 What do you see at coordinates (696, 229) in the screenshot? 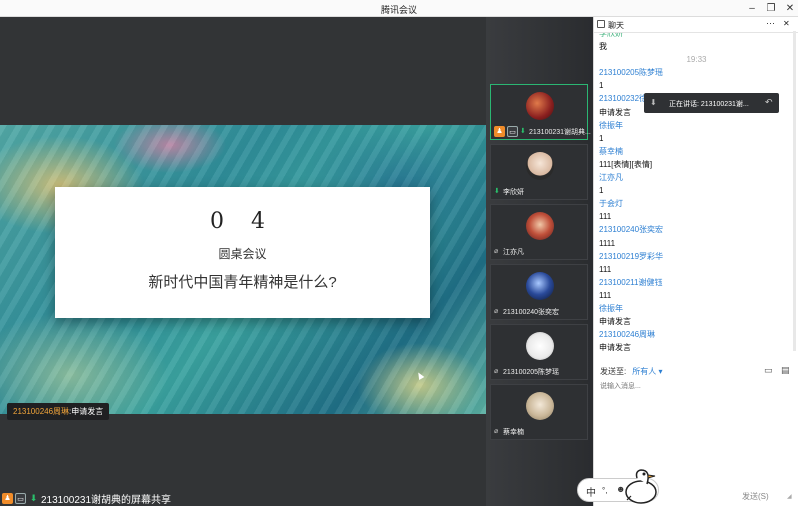
I see `chat-sender: 213100240张奕宏` at bounding box center [696, 229].